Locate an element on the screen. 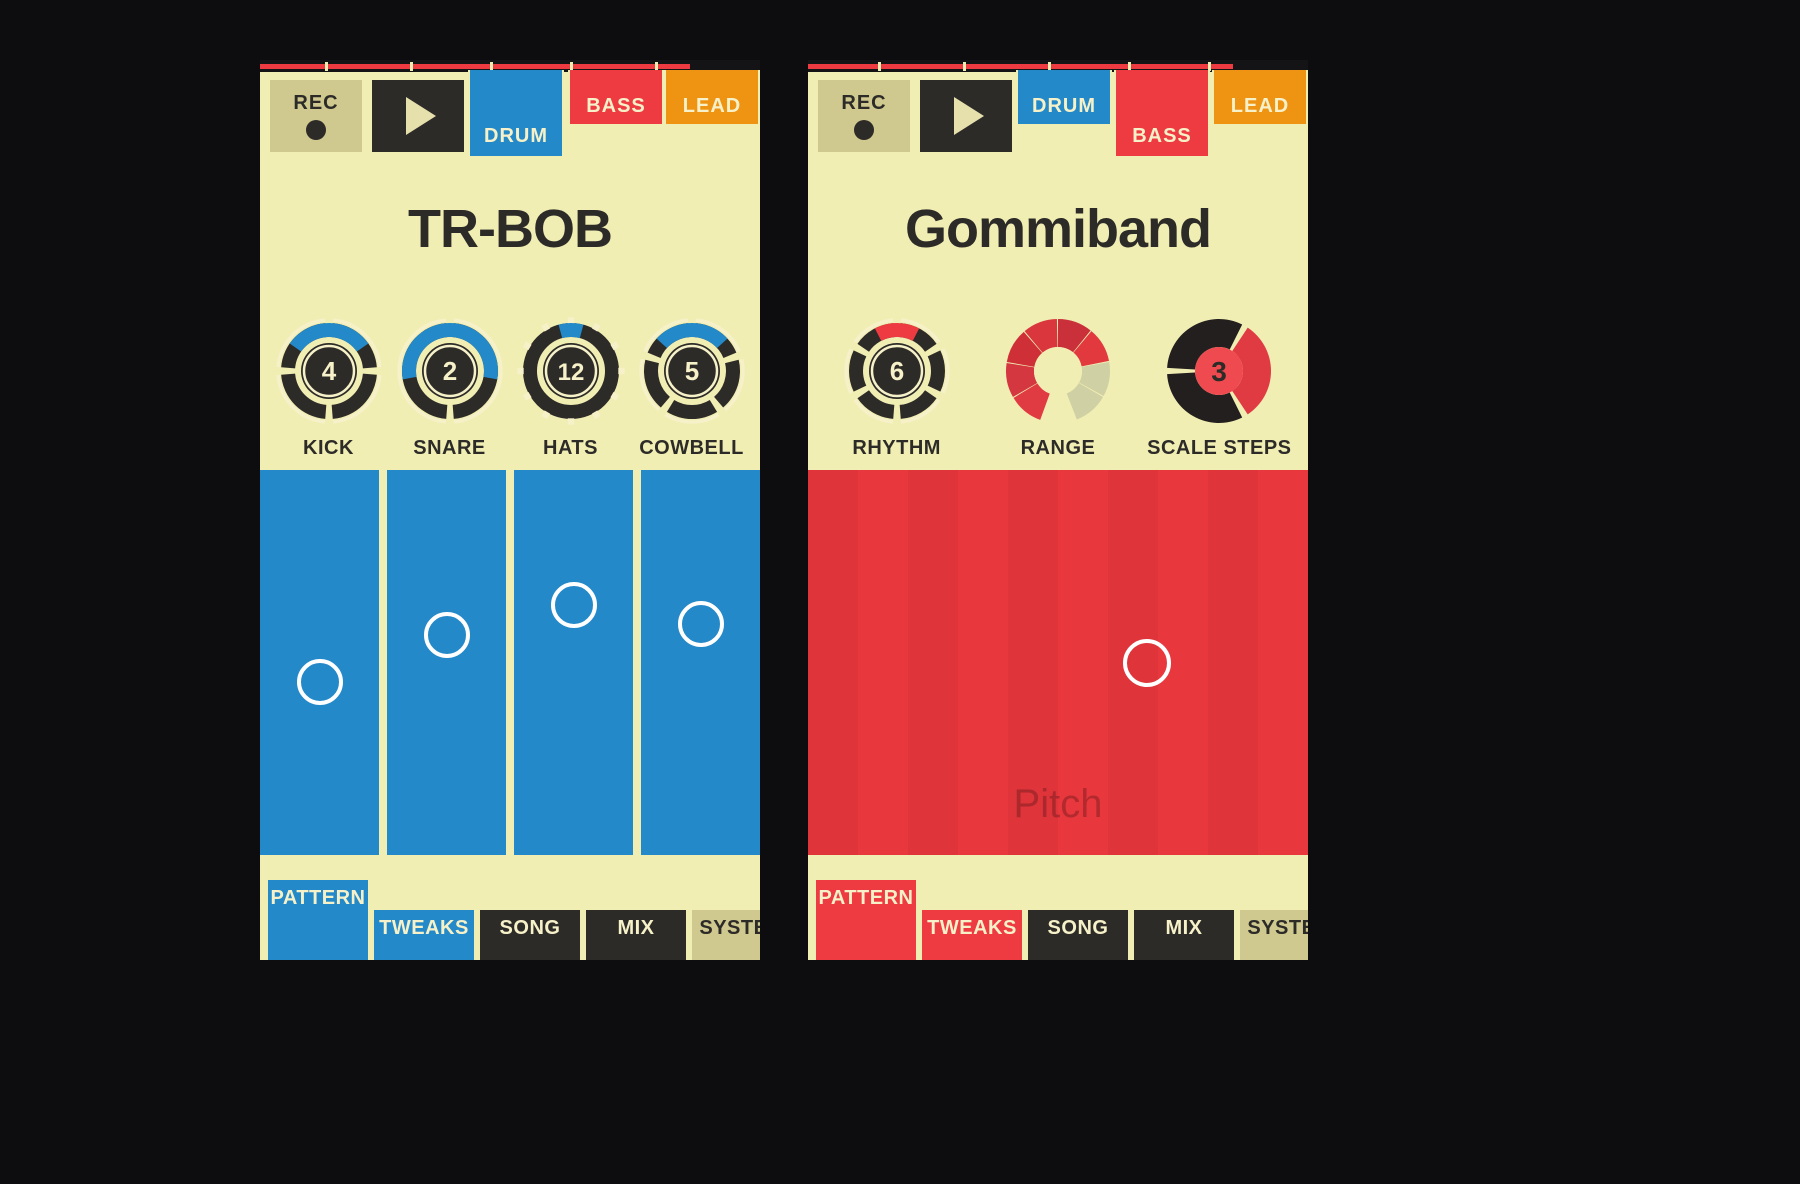  knob-label: RHYTHM is located at coordinates (896, 448).